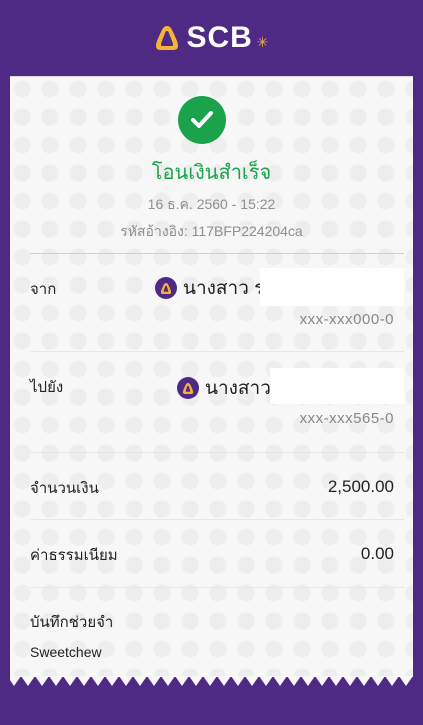 The image size is (423, 725). I want to click on amount-value: 2,500.00, so click(360, 486).